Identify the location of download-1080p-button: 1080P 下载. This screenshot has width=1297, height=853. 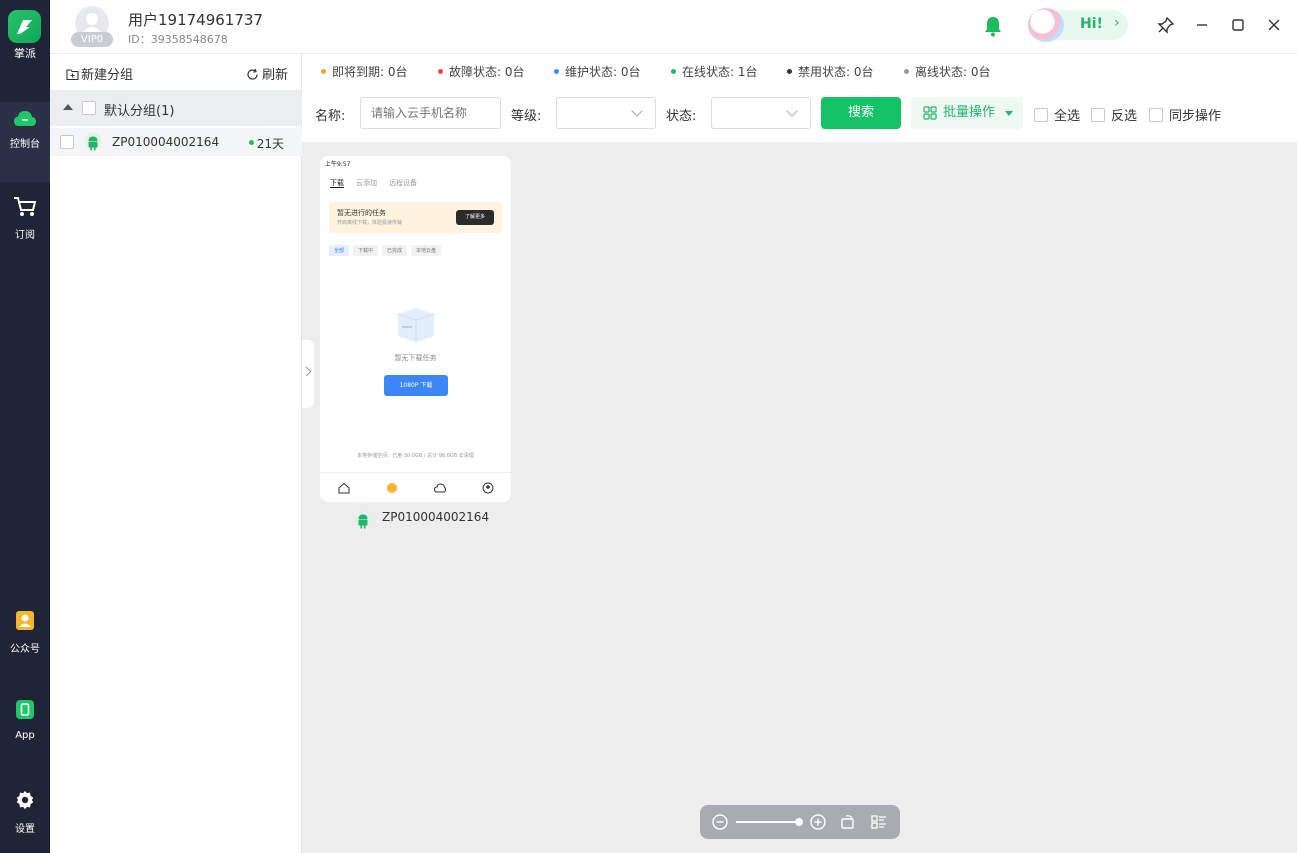
(416, 385).